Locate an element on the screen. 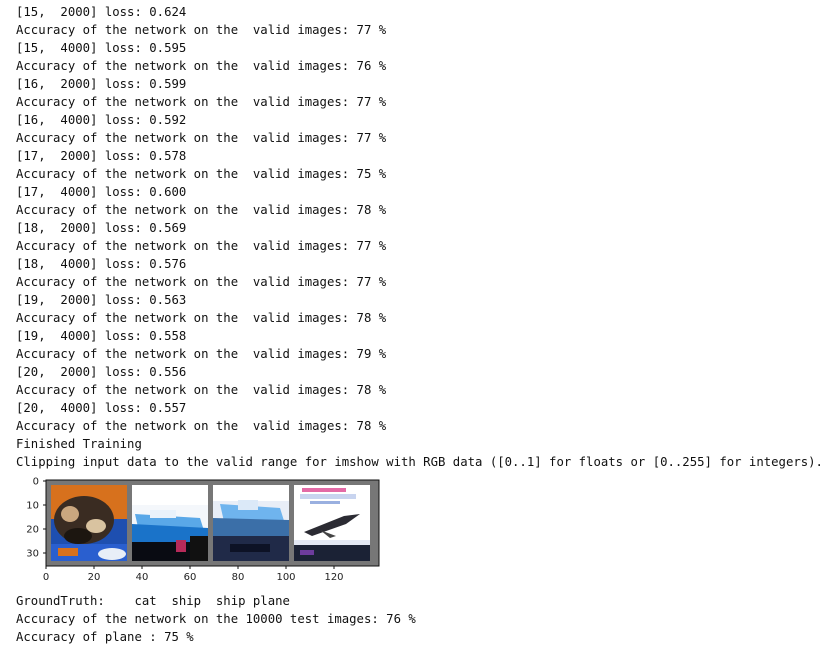 The width and height of the screenshot is (832, 646). y-tick-label: 30 is located at coordinates (32, 554).